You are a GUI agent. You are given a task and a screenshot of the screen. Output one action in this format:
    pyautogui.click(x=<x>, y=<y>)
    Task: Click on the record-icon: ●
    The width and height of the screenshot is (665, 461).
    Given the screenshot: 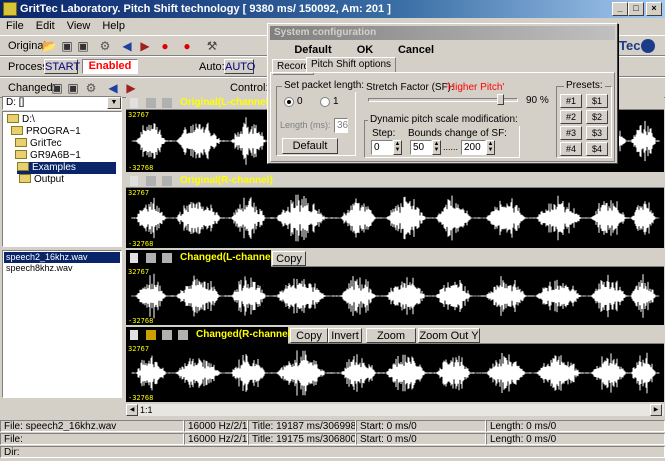 What is the action you would take?
    pyautogui.click(x=165, y=46)
    